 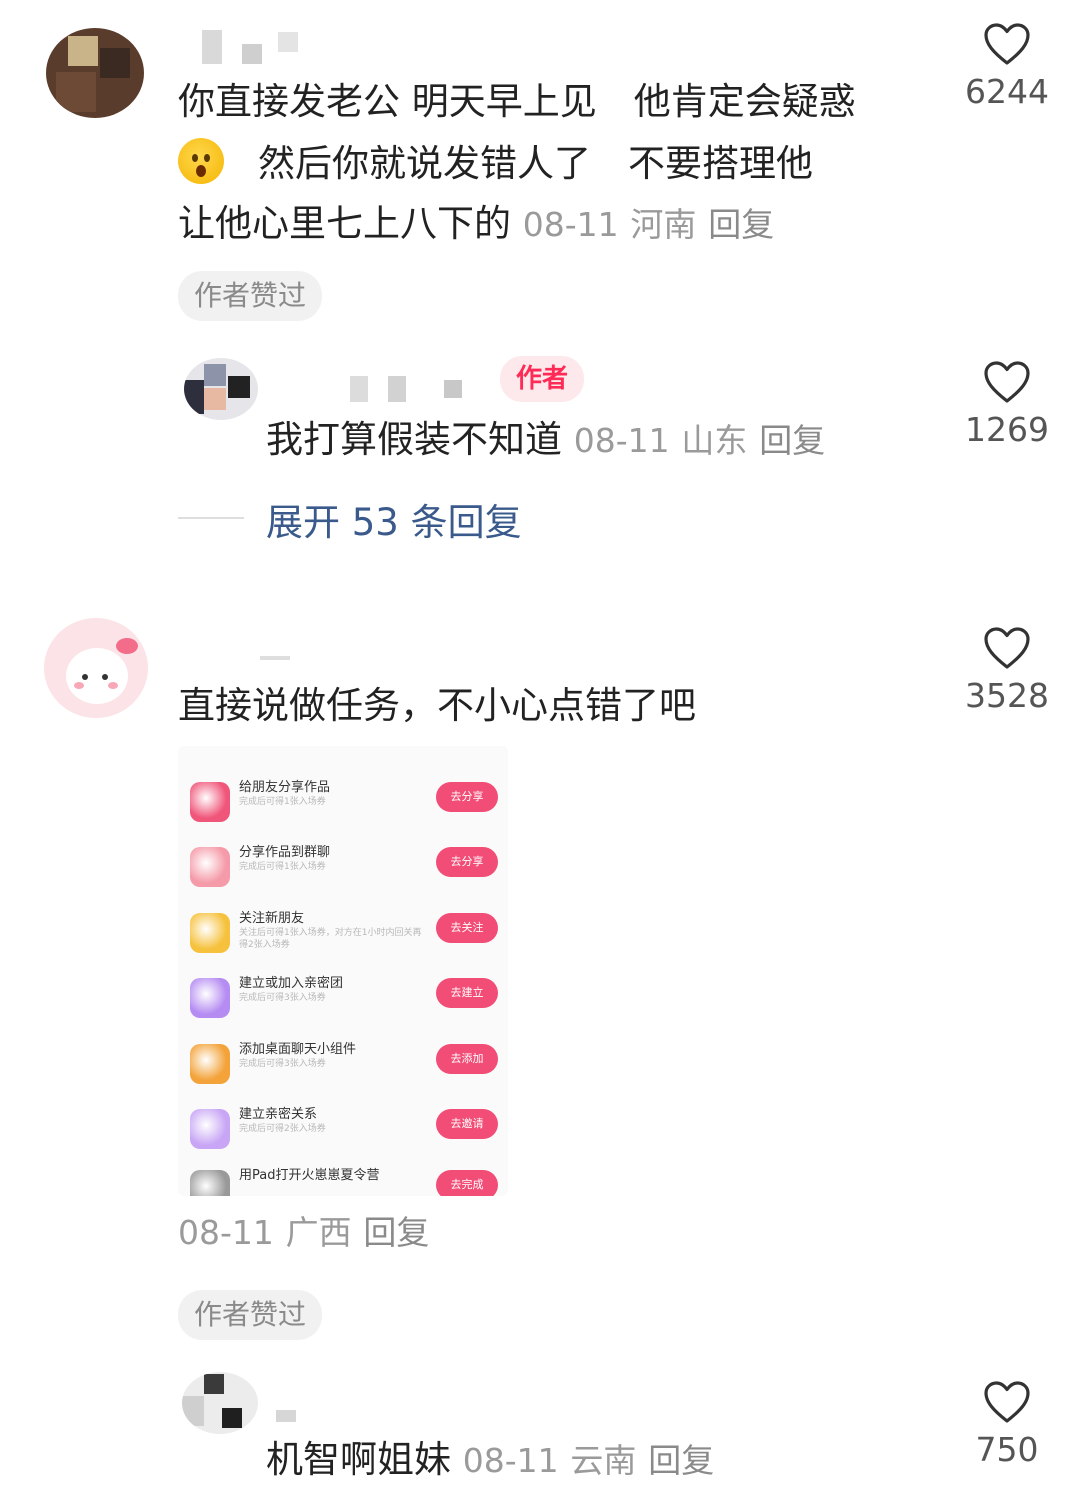 I want to click on task-title: 建立或加入亲密团, so click(x=291, y=983).